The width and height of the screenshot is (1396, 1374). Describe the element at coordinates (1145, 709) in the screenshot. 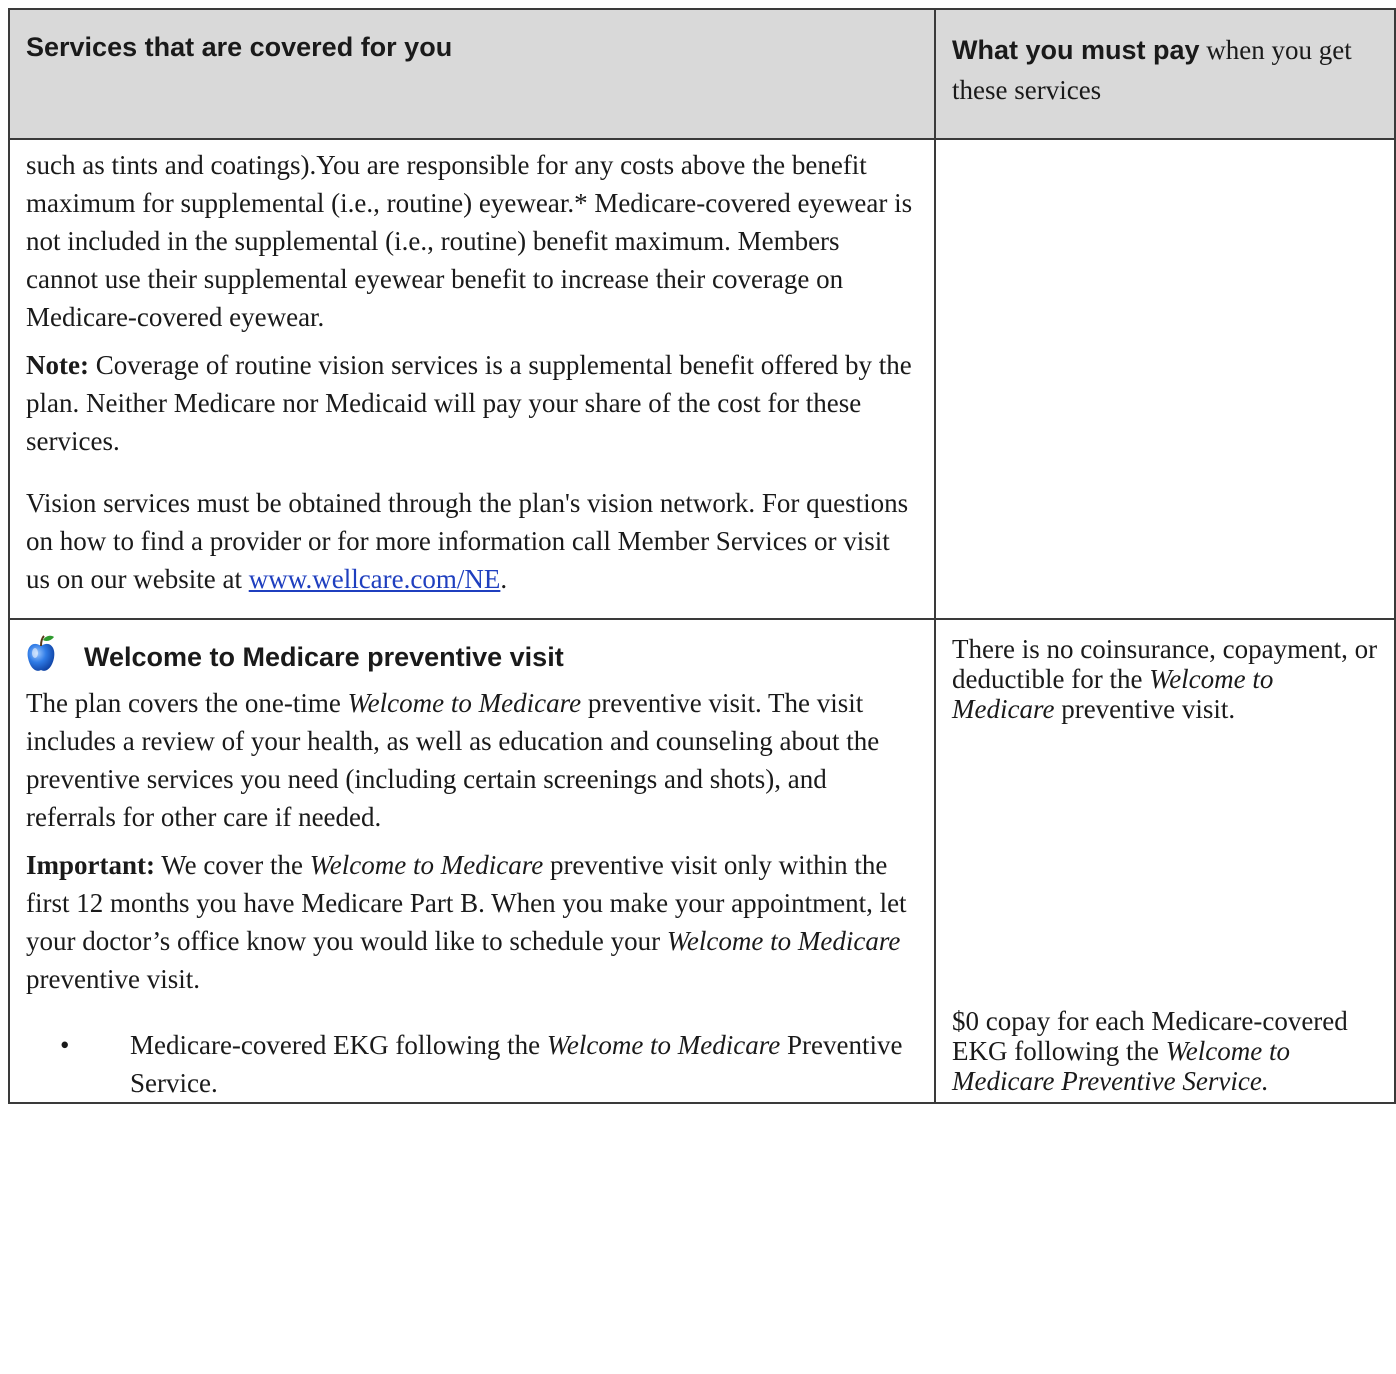

I see `cost-text-b: preventive visit.` at that location.